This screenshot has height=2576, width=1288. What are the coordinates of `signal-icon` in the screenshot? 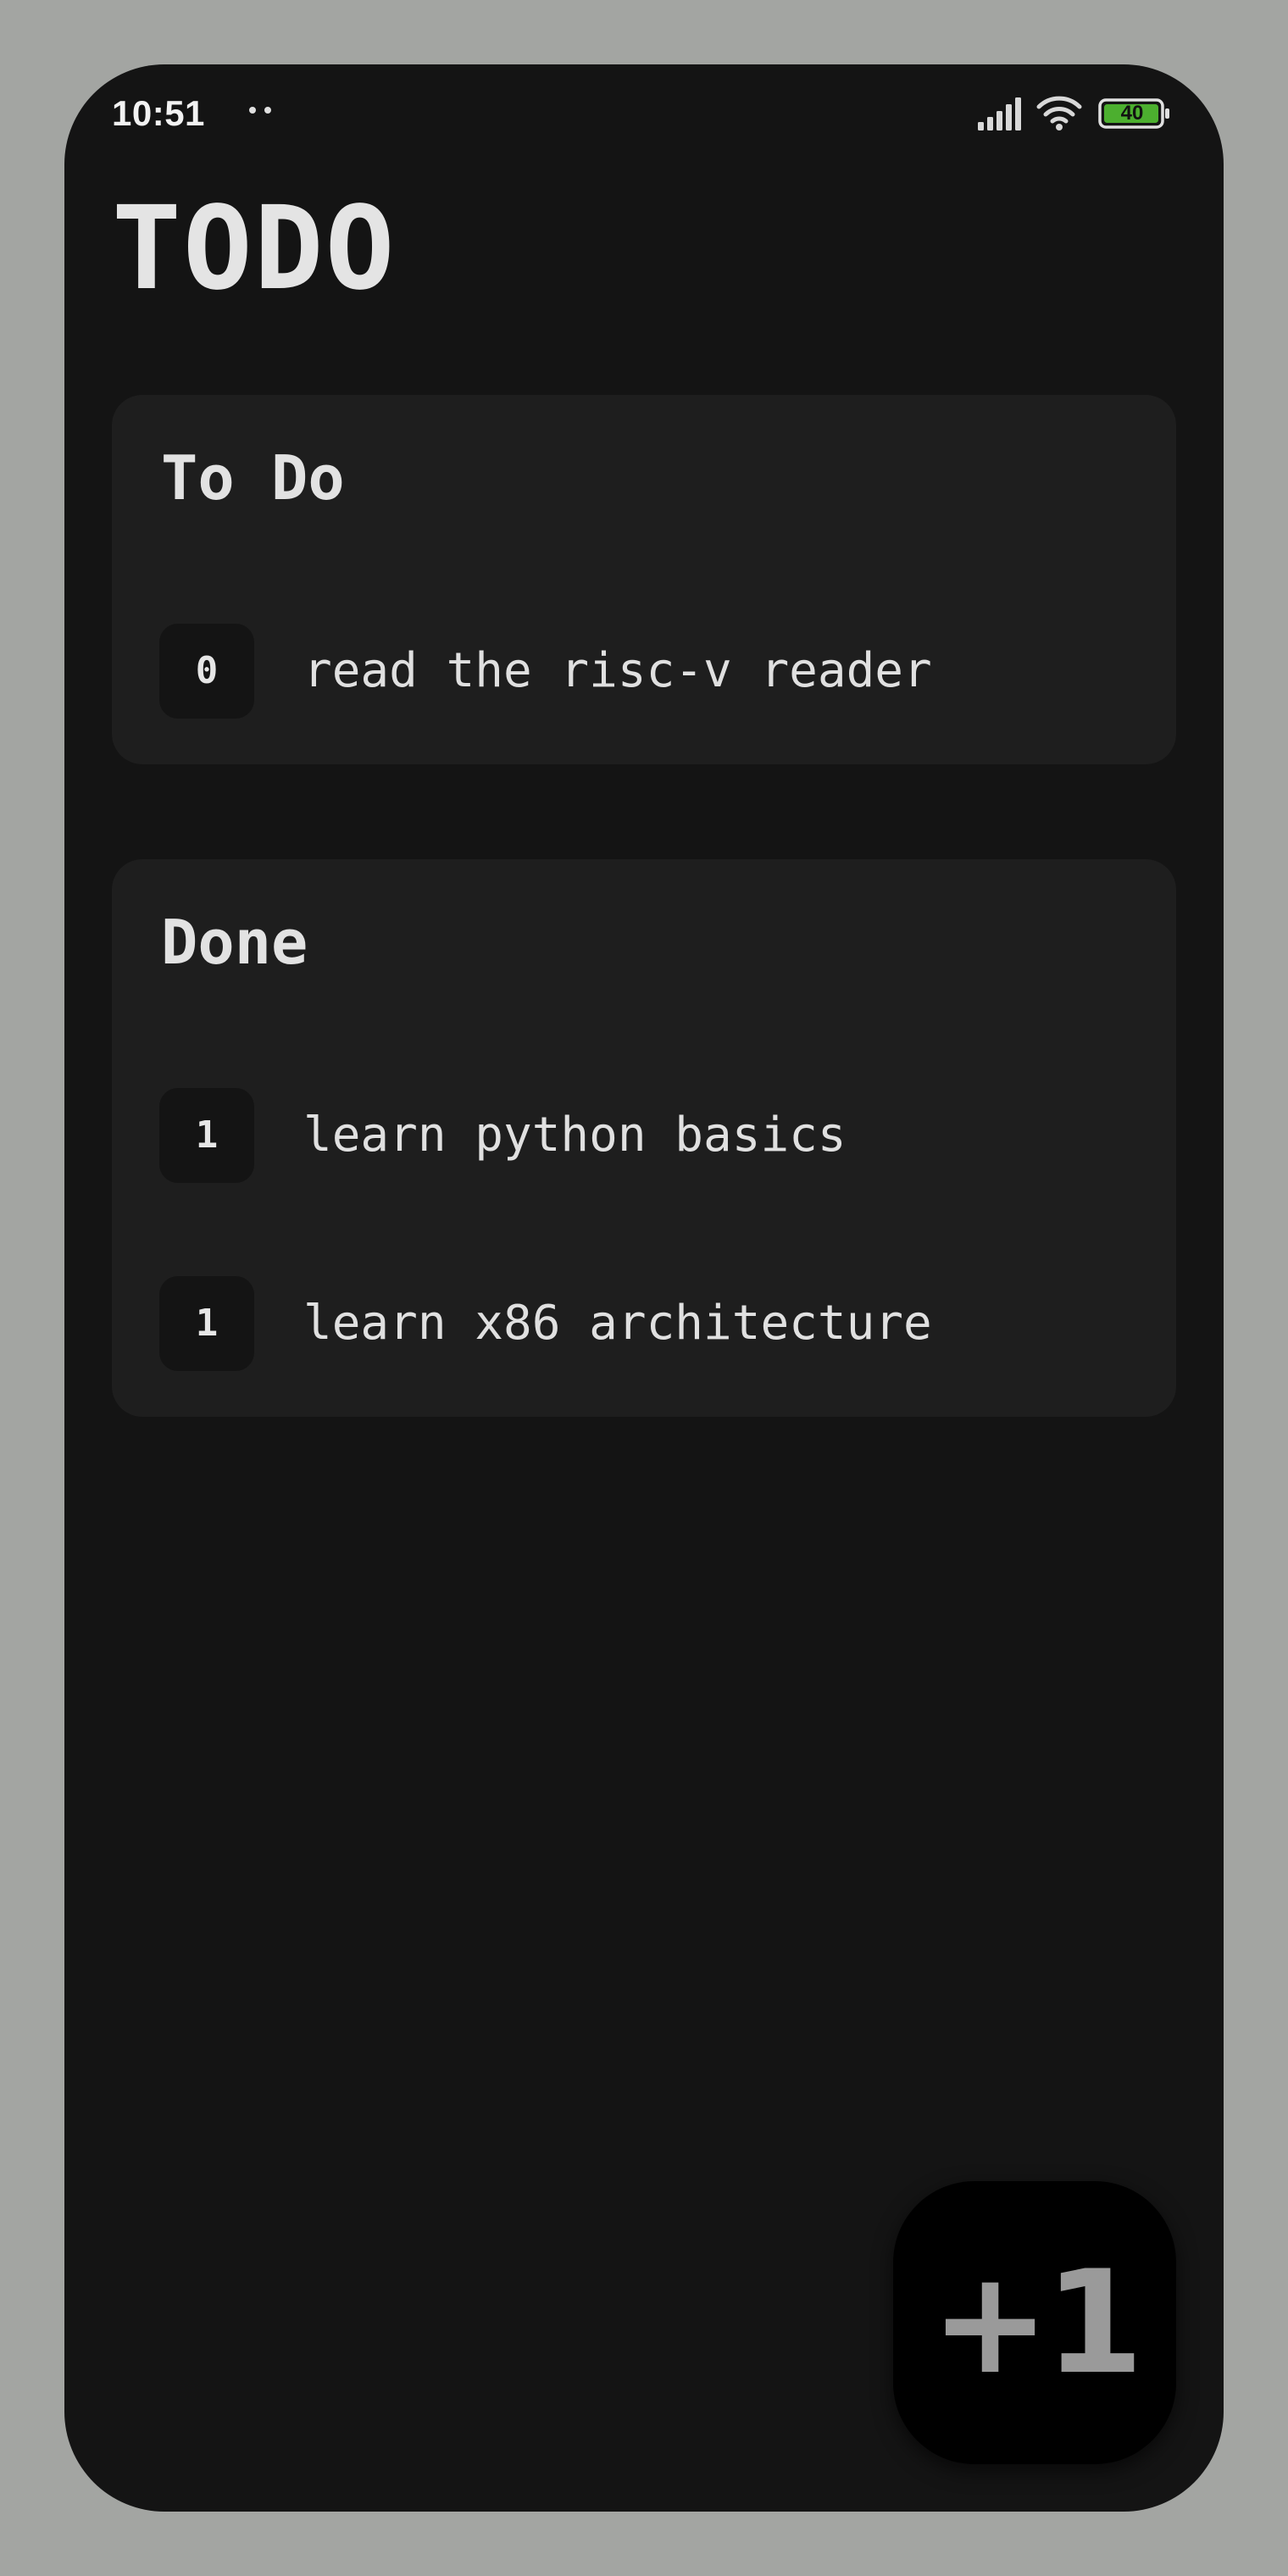 It's located at (1000, 113).